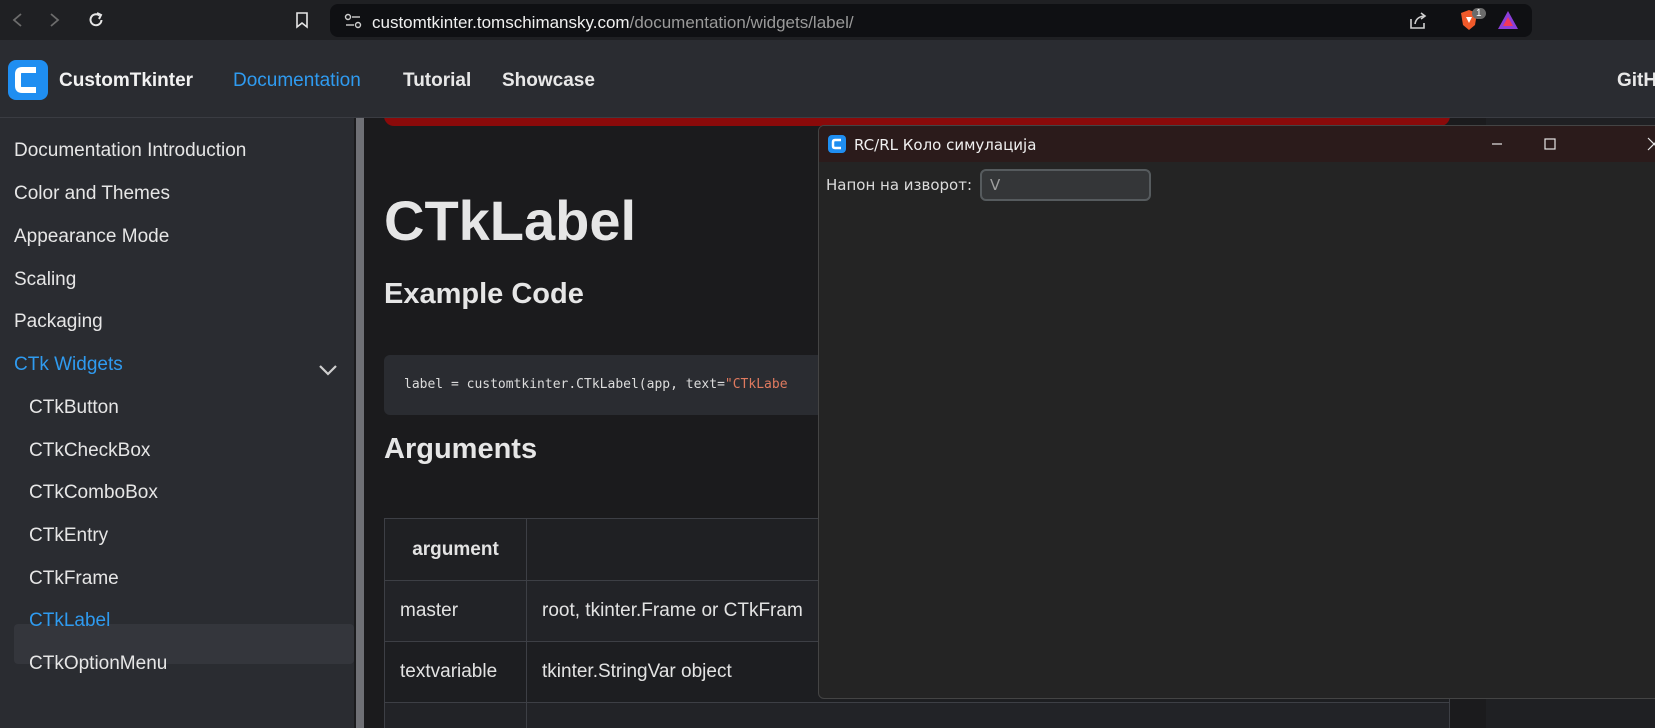 The width and height of the screenshot is (1655, 728). I want to click on sidebar-item-documentation-introduction: Documentation Introduction, so click(130, 151).